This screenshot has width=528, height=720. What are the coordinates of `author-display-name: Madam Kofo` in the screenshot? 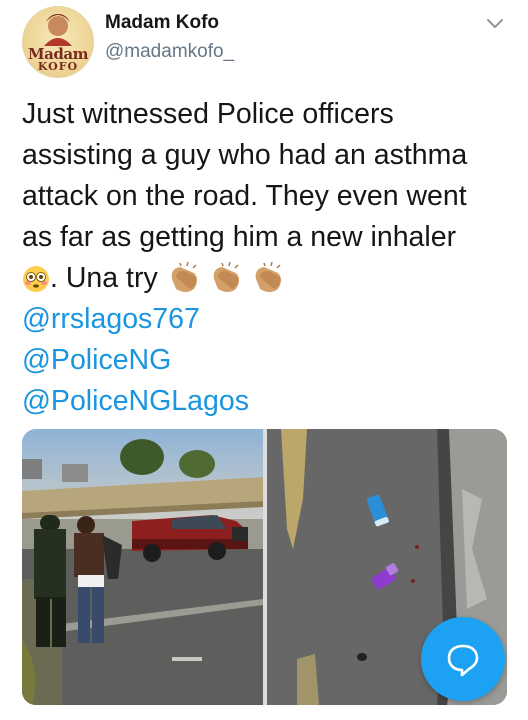 It's located at (162, 23).